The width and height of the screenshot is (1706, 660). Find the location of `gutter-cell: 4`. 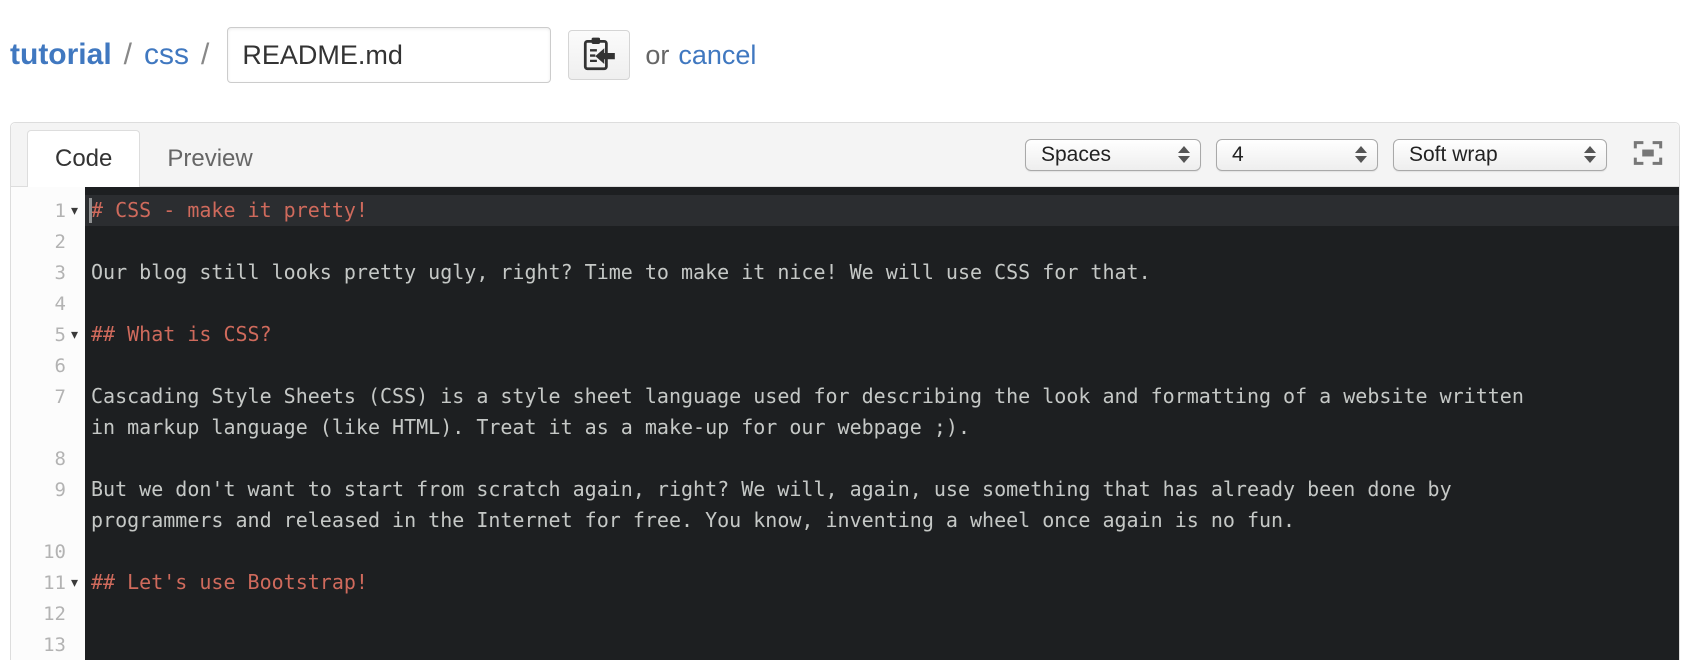

gutter-cell: 4 is located at coordinates (48, 303).